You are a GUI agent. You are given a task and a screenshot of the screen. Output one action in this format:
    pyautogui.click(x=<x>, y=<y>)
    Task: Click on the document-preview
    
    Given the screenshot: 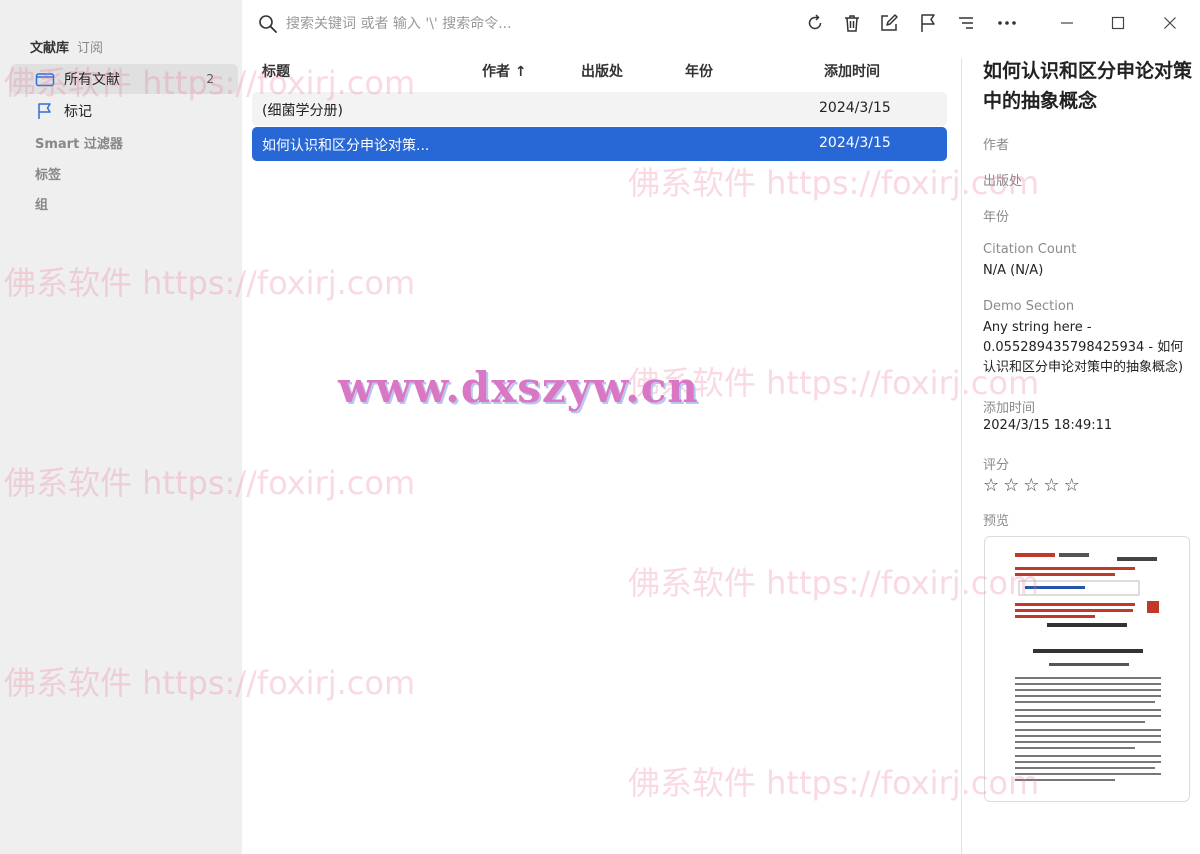 What is the action you would take?
    pyautogui.click(x=1087, y=669)
    